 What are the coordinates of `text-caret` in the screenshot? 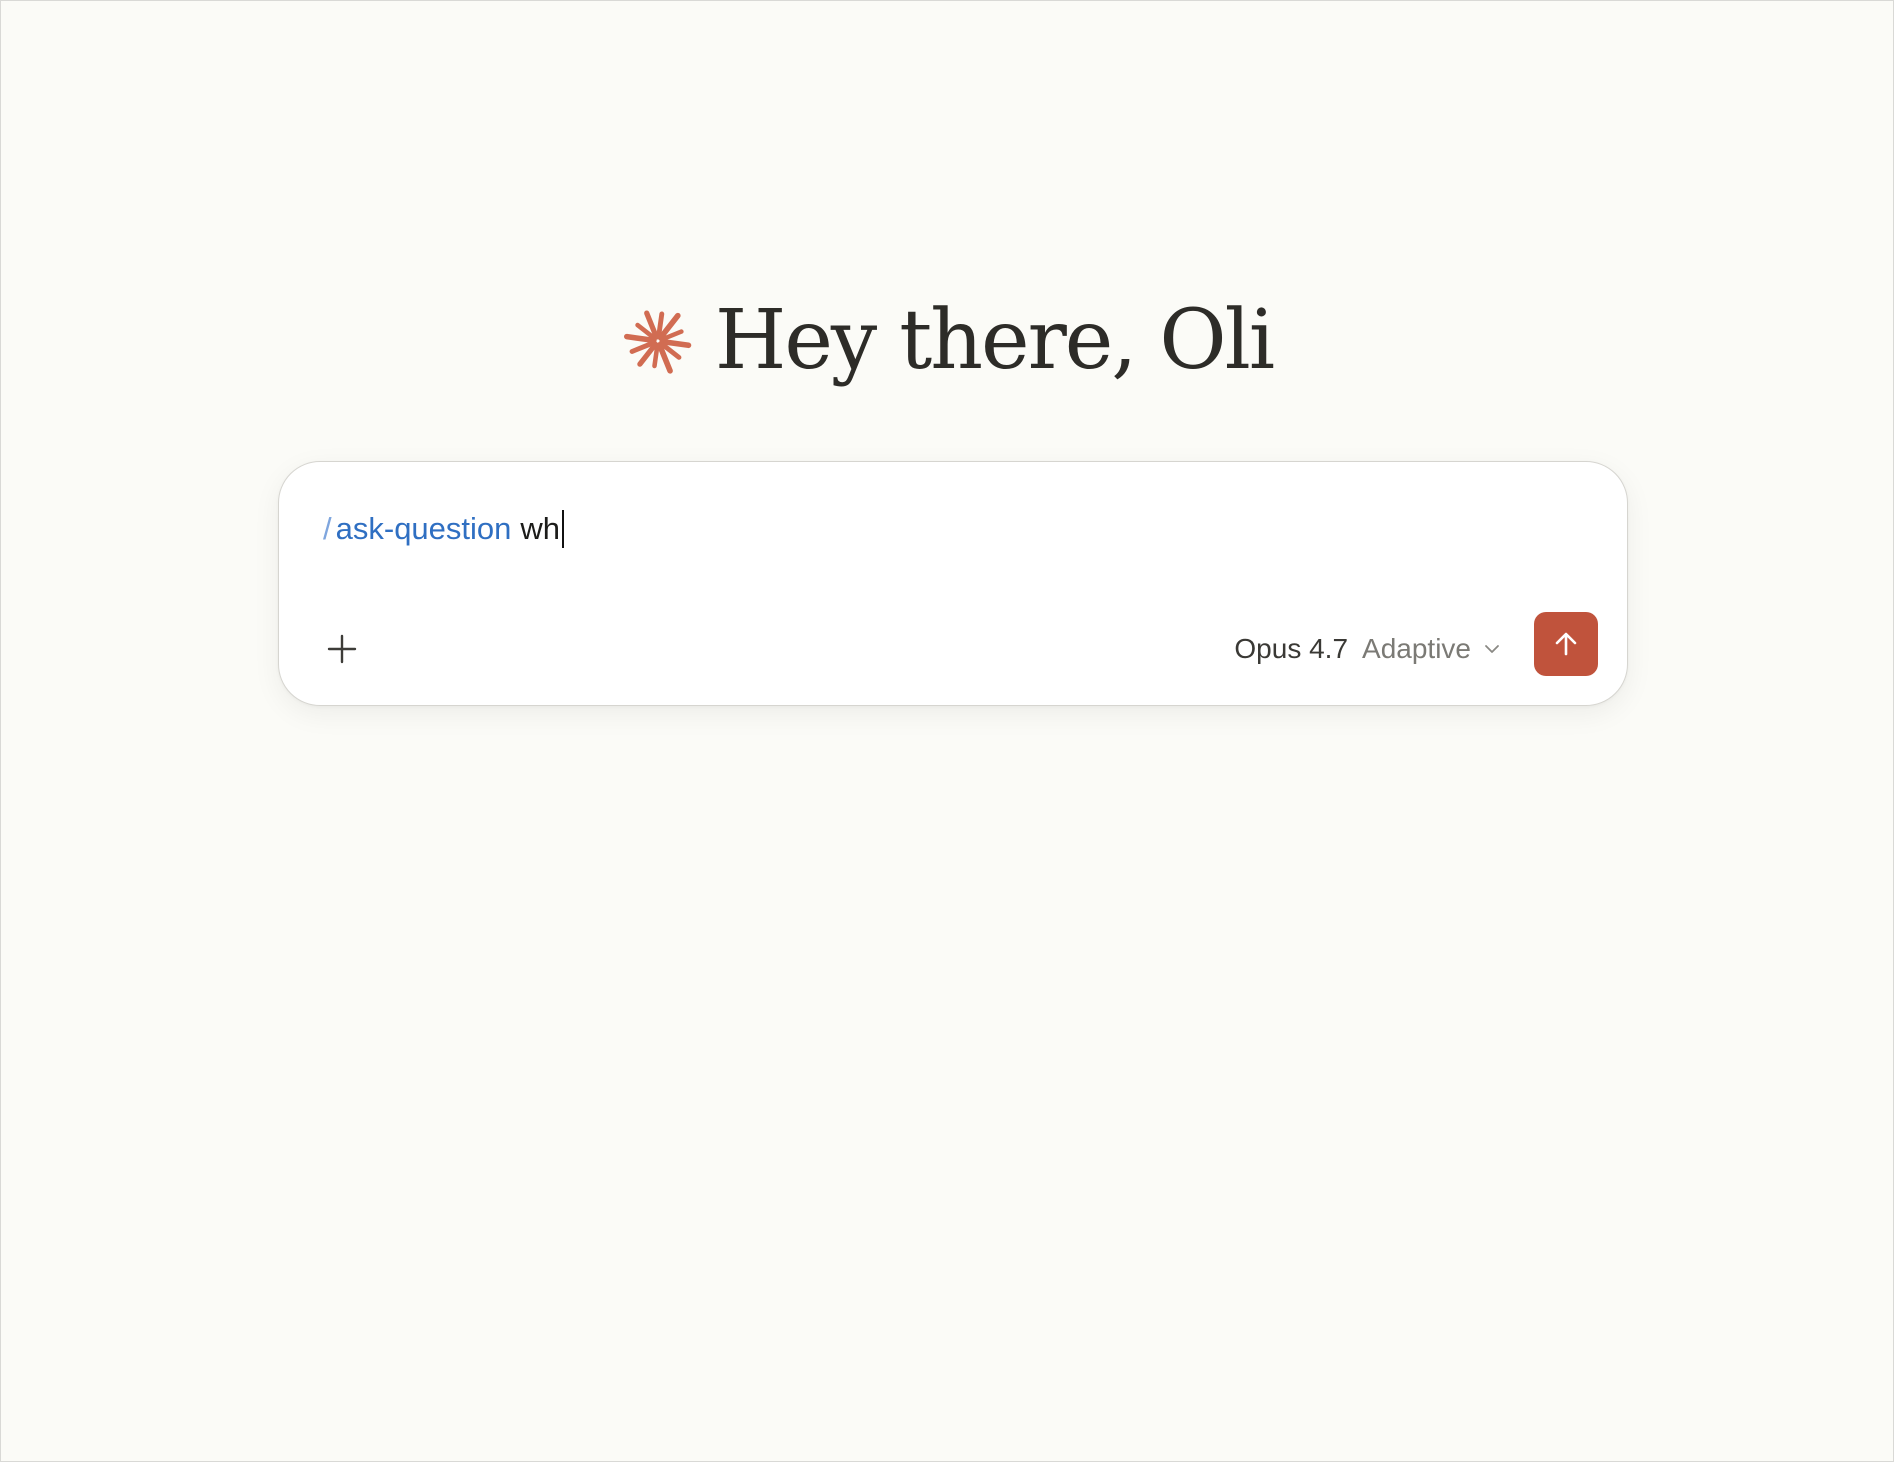 It's located at (563, 529).